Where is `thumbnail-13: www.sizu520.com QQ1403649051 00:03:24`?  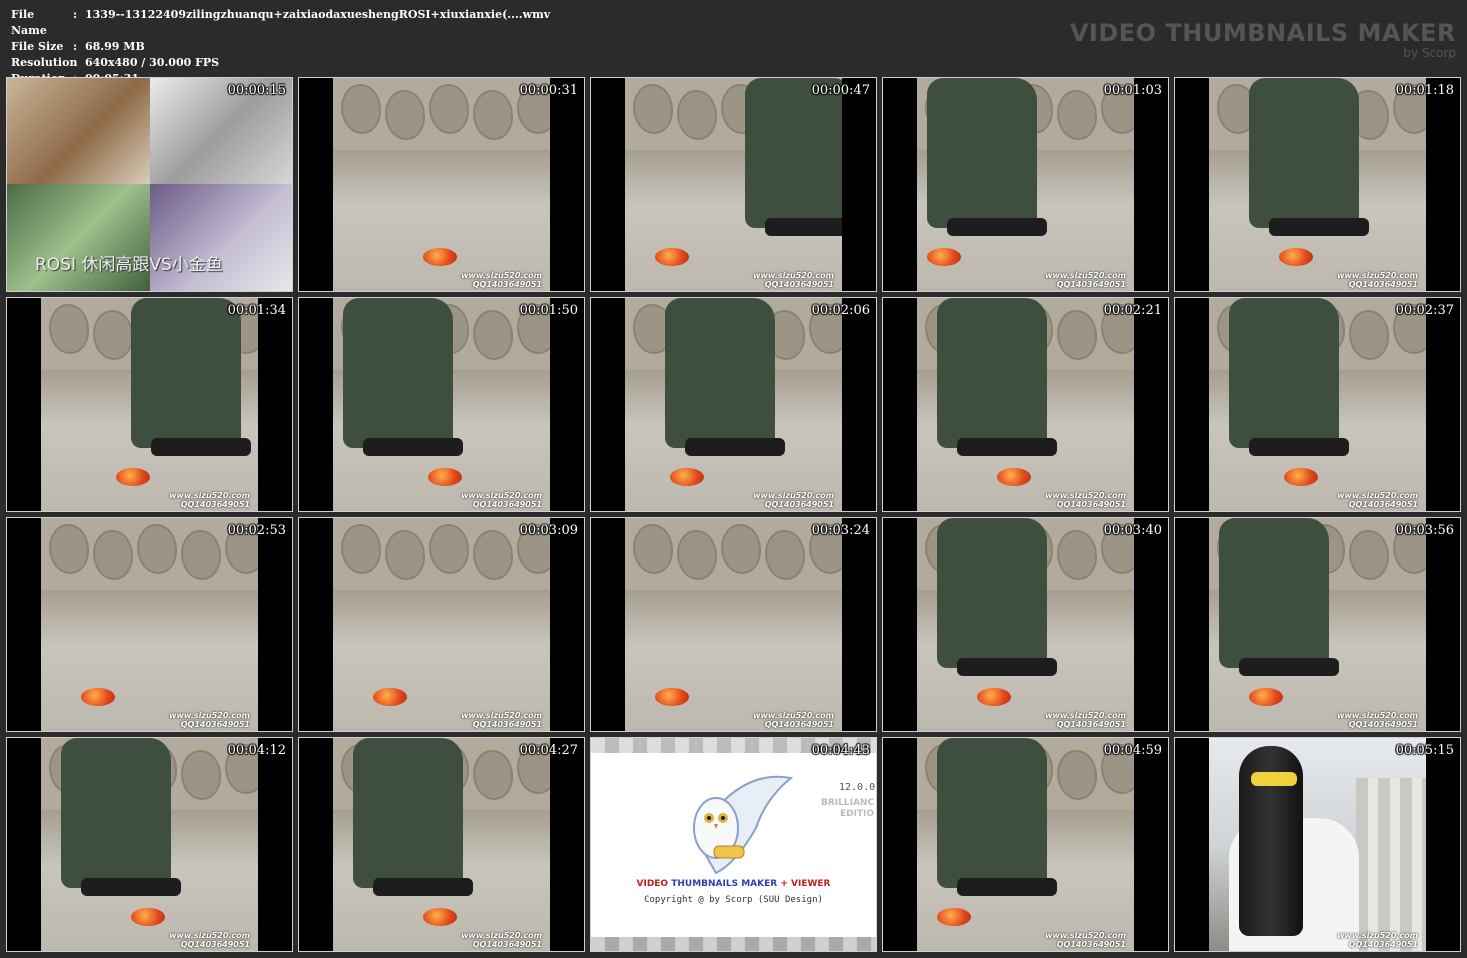 thumbnail-13: www.sizu520.com QQ1403649051 00:03:24 is located at coordinates (733, 624).